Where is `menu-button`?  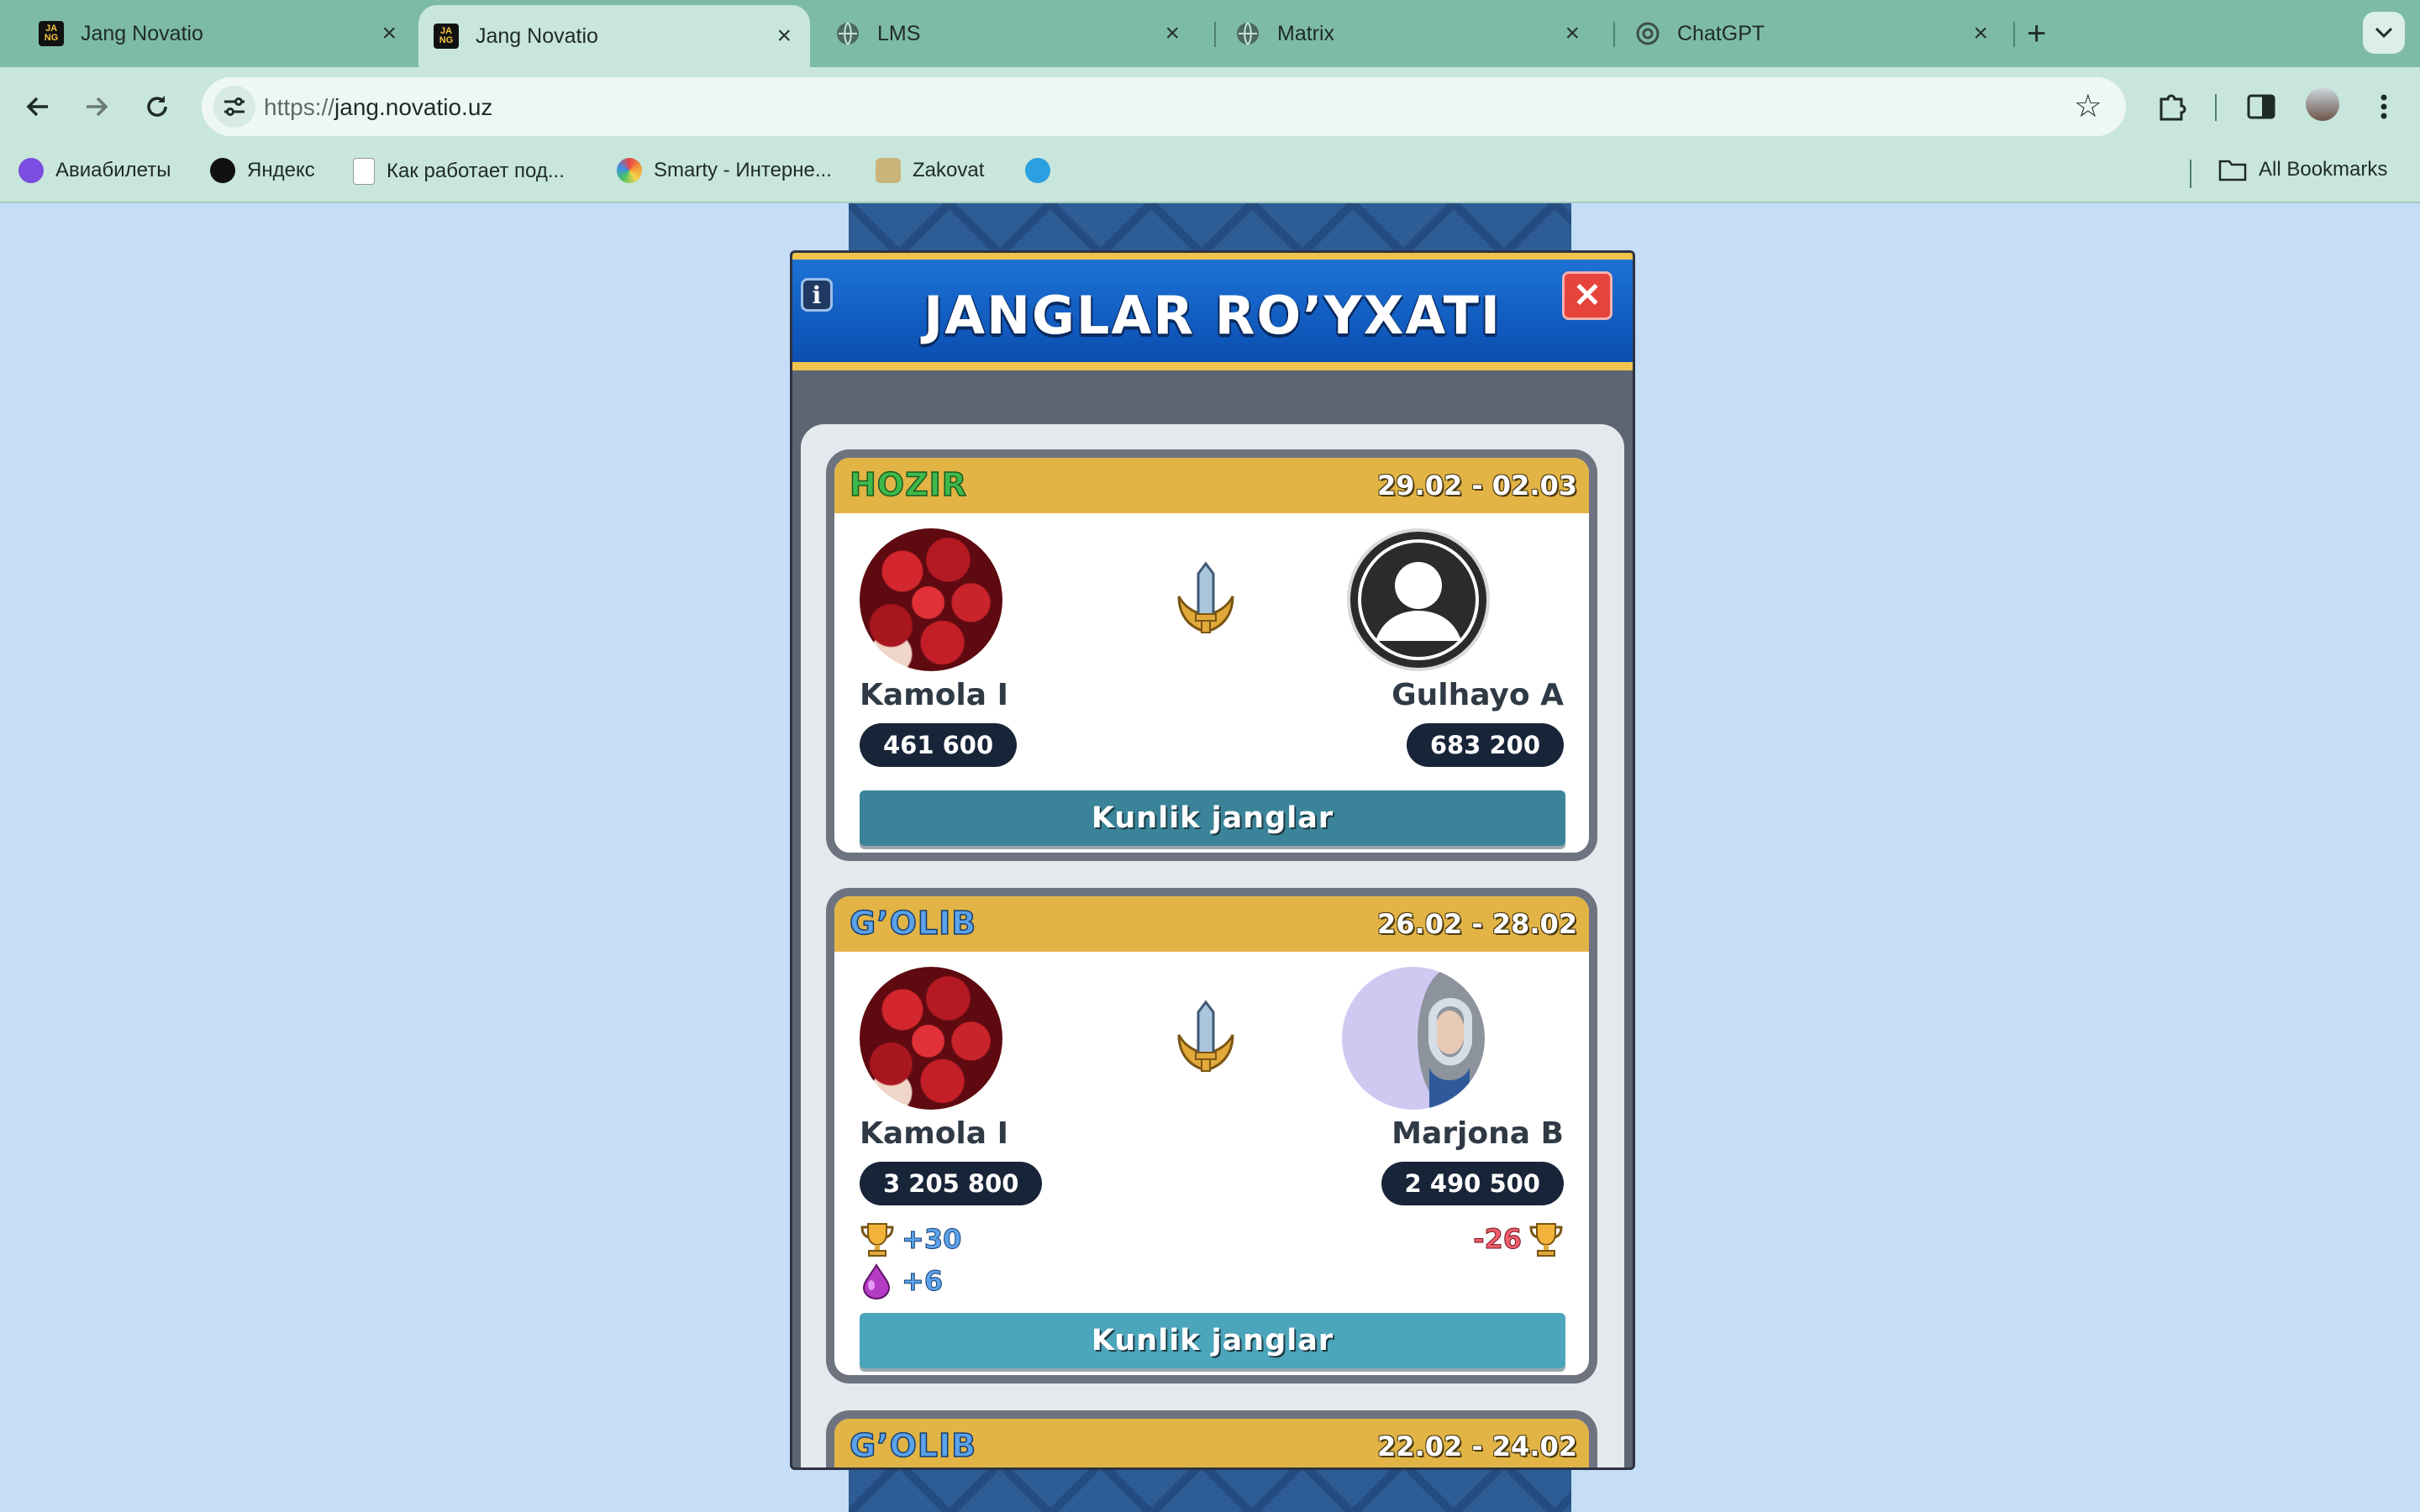 menu-button is located at coordinates (2384, 106).